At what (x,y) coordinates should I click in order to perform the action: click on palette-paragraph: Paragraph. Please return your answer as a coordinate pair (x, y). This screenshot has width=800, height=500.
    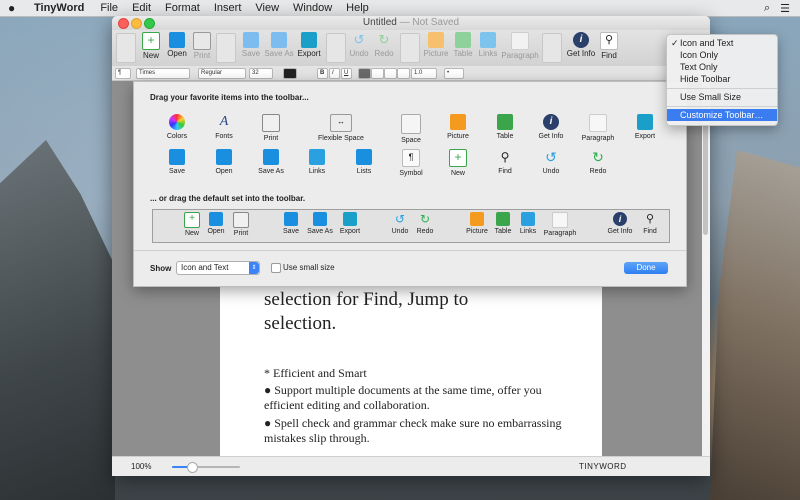
    Looking at the image, I should click on (598, 128).